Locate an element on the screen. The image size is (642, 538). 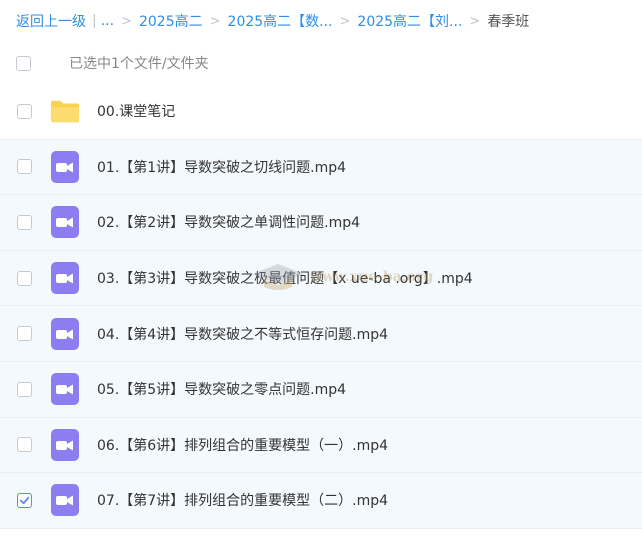
file-row: 03.【第3讲】导数突破之极最值问题【x ue-ba .org】.mp4 is located at coordinates (321, 278).